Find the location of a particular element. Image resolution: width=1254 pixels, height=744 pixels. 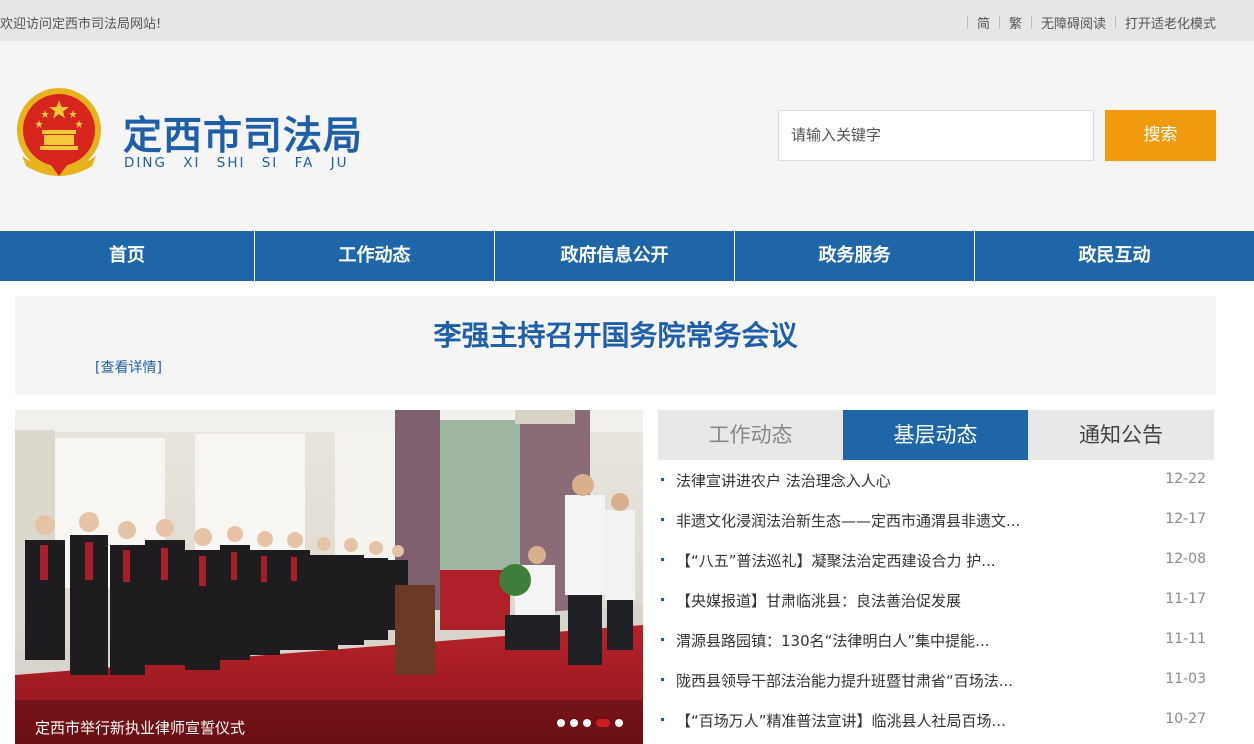

news-date: 12-22 is located at coordinates (1185, 479).